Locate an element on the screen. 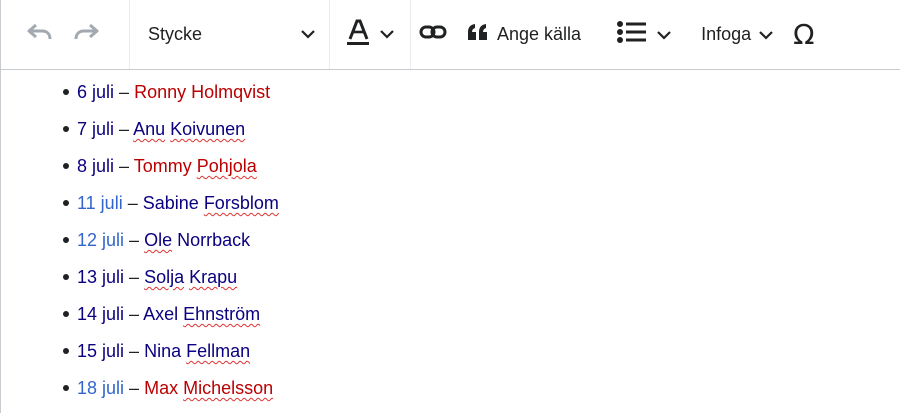  list-item-text: 7 juli – Anu Koivunen is located at coordinates (161, 129).